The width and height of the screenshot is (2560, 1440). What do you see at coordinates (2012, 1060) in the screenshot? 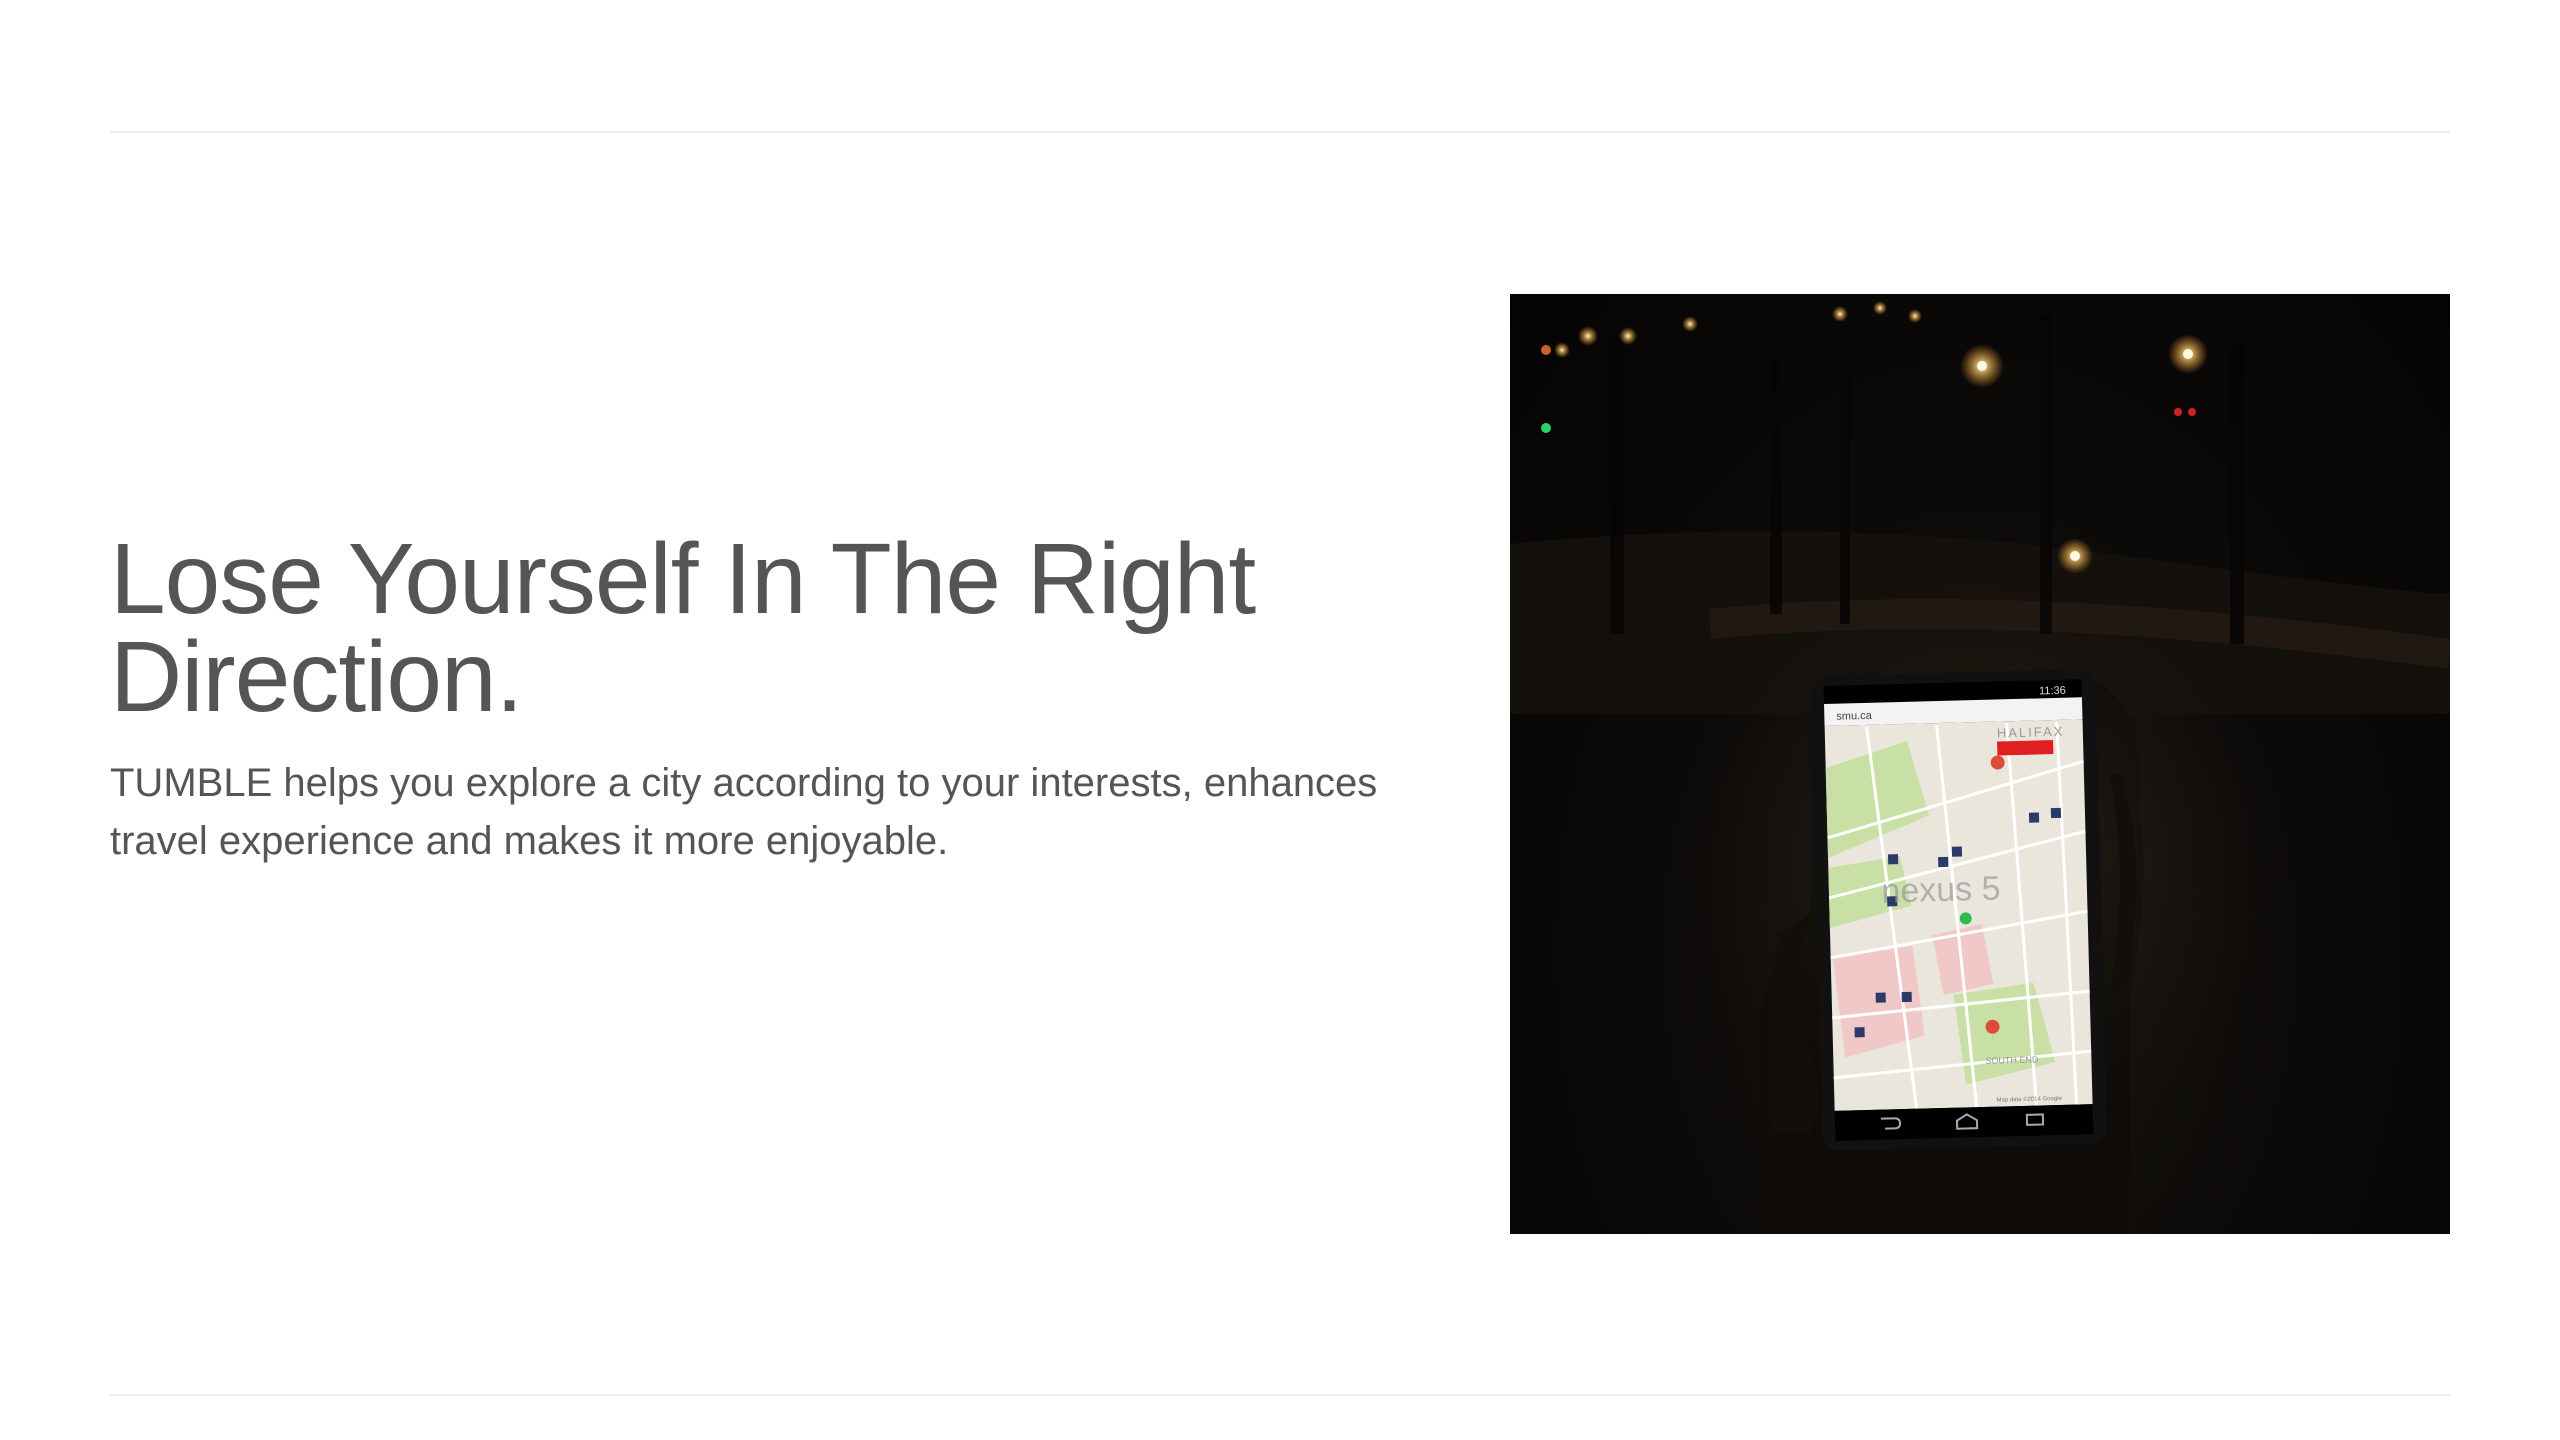
I see `map-label-south-end: SOUTH END` at bounding box center [2012, 1060].